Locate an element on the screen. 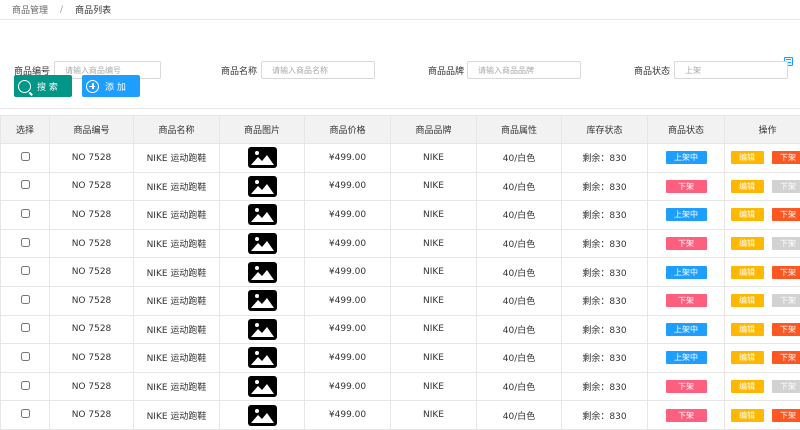 This screenshot has width=800, height=430. add-button: 添 加 is located at coordinates (111, 86).